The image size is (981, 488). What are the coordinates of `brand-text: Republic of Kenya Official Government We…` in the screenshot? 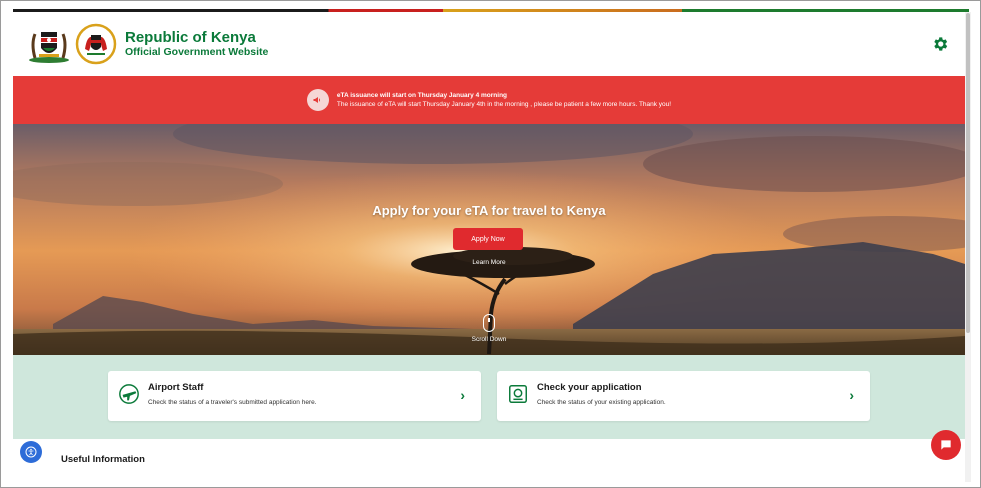 It's located at (197, 43).